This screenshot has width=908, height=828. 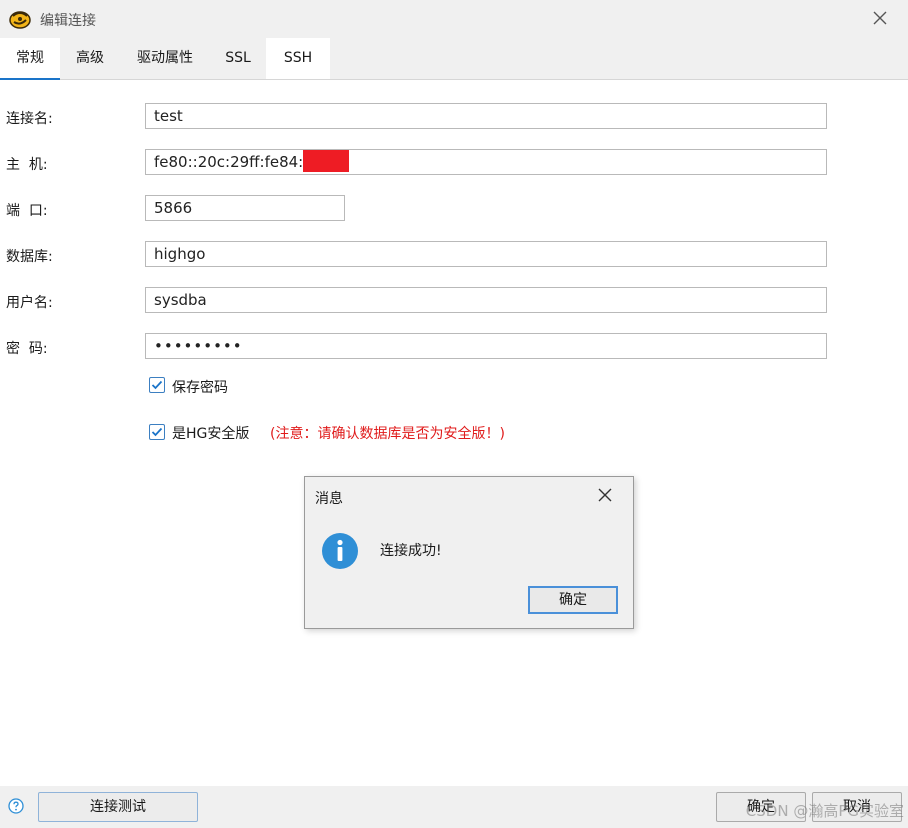 What do you see at coordinates (486, 162) in the screenshot?
I see `host-input: fe80::20c:29ff:fe84:` at bounding box center [486, 162].